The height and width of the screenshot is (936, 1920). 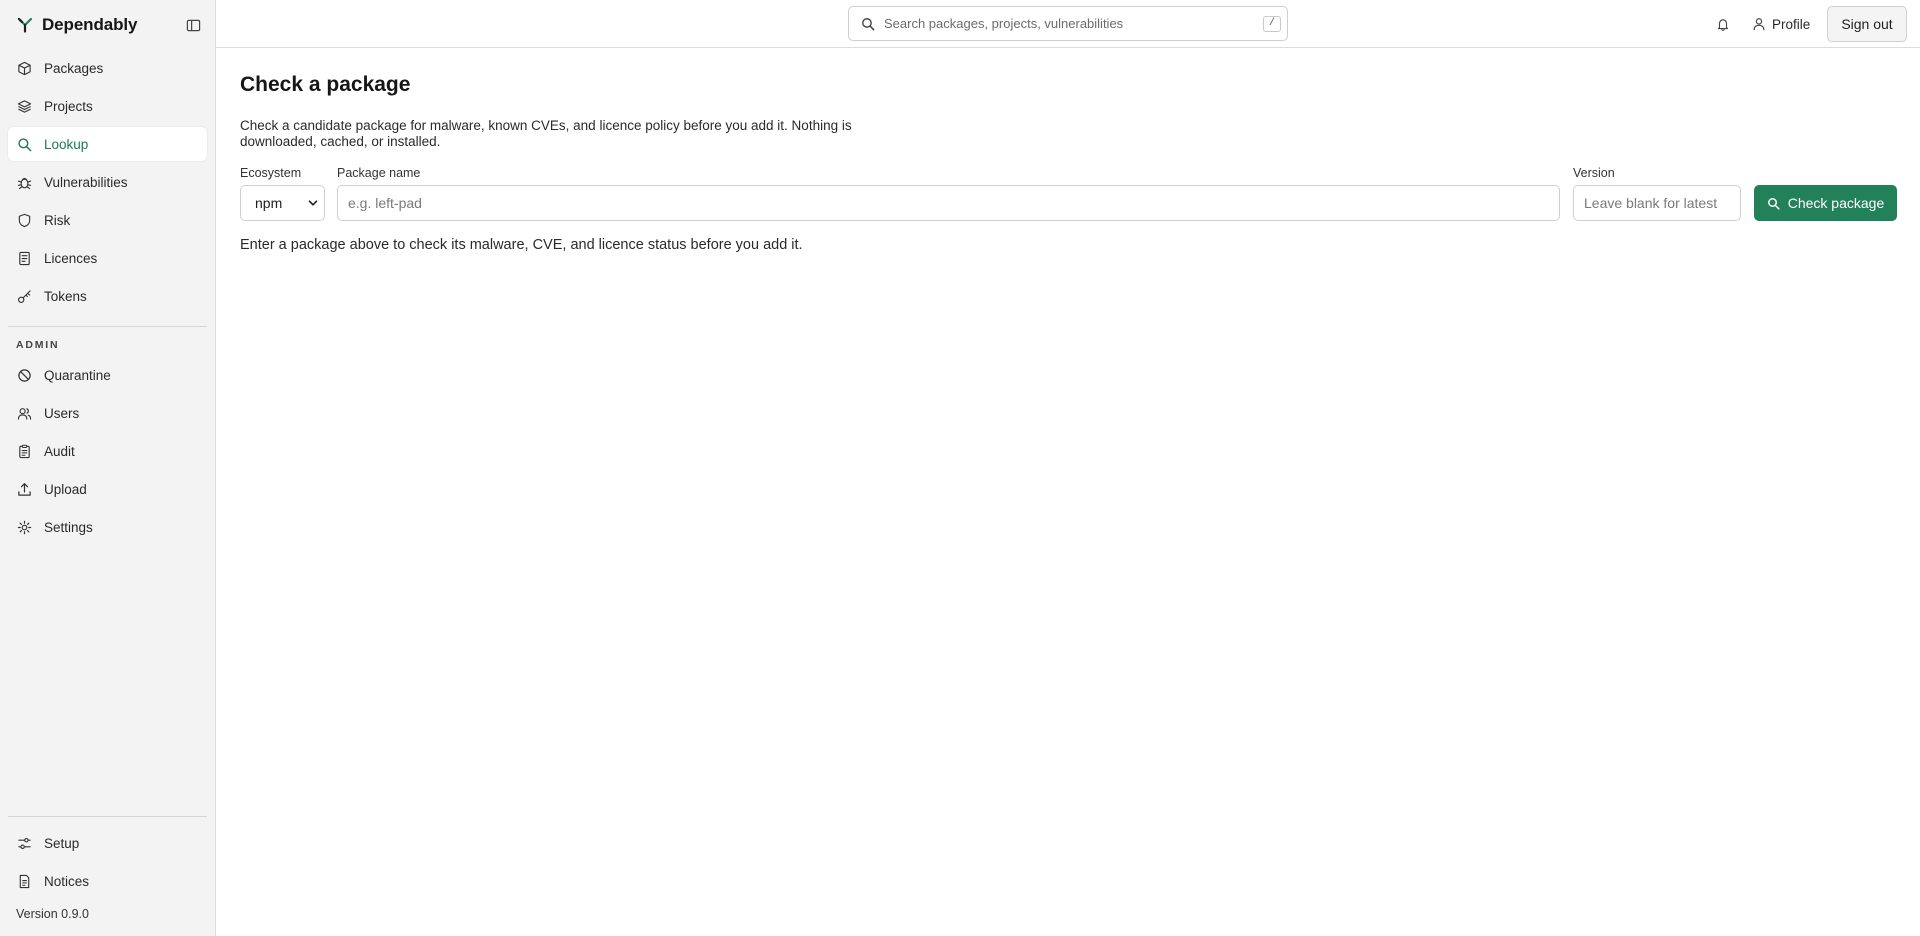 What do you see at coordinates (107, 68) in the screenshot?
I see `sidebar-item-packages: Packages` at bounding box center [107, 68].